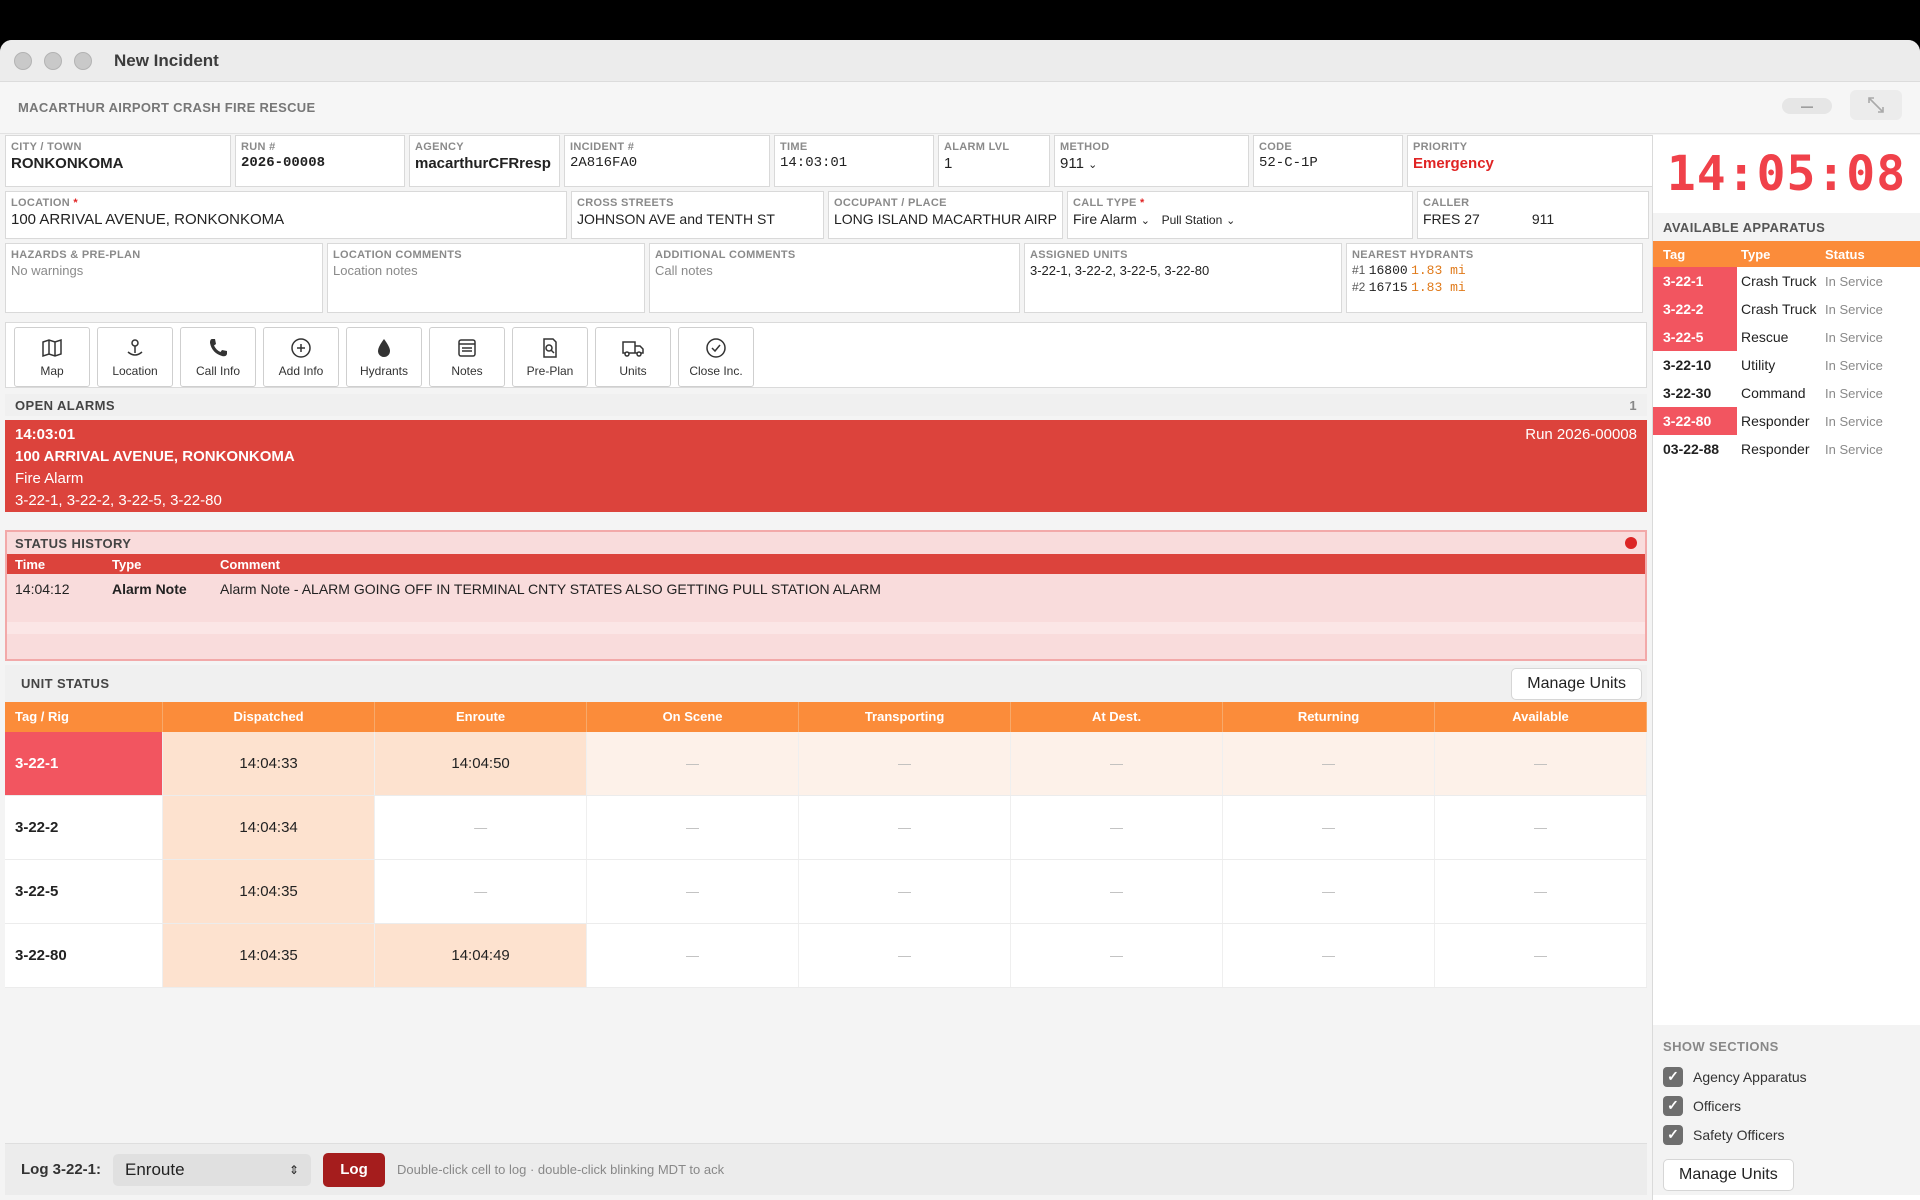  I want to click on field-value: macarthurCFRresp, so click(483, 163).